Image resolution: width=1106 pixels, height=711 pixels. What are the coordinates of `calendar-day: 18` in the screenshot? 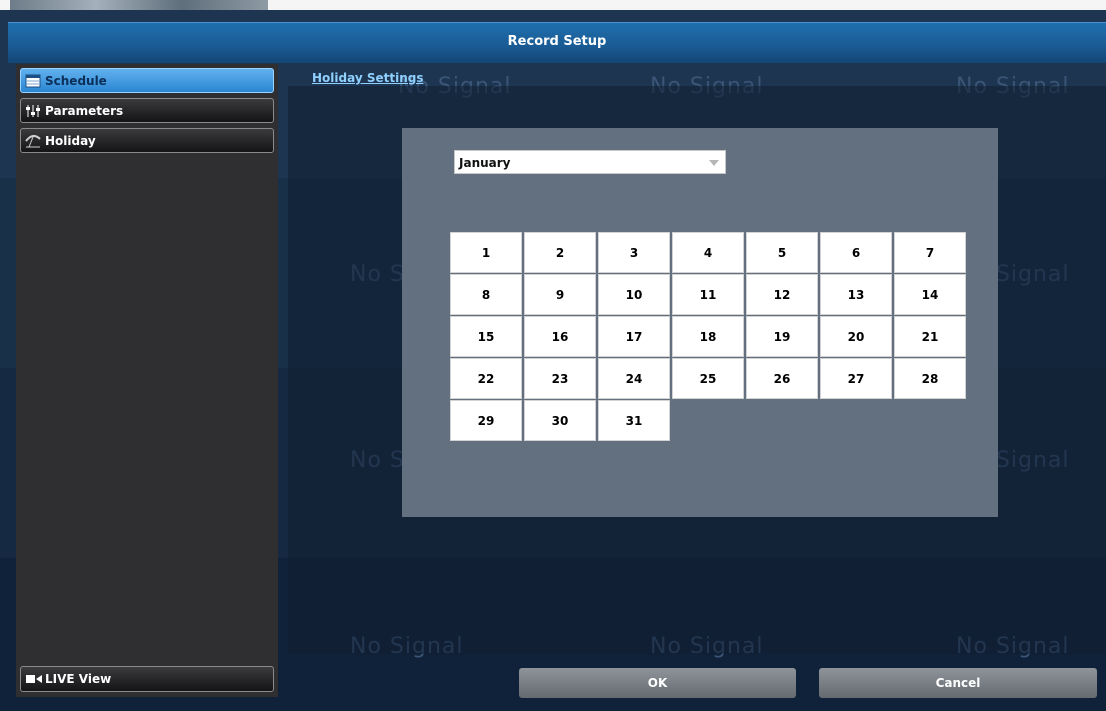 It's located at (708, 336).